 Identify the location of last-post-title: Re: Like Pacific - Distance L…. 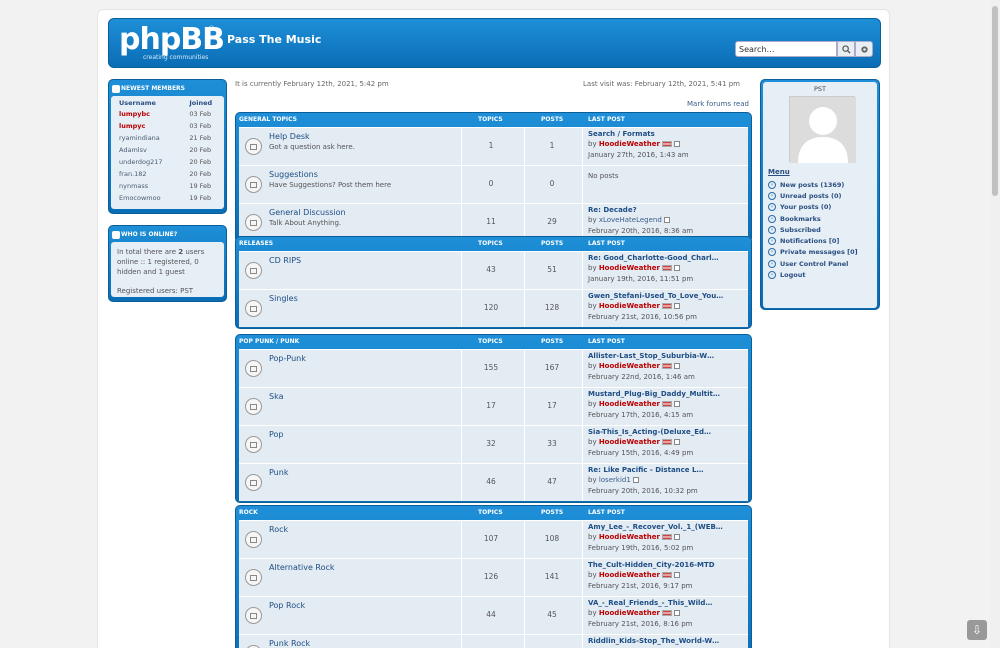
(645, 470).